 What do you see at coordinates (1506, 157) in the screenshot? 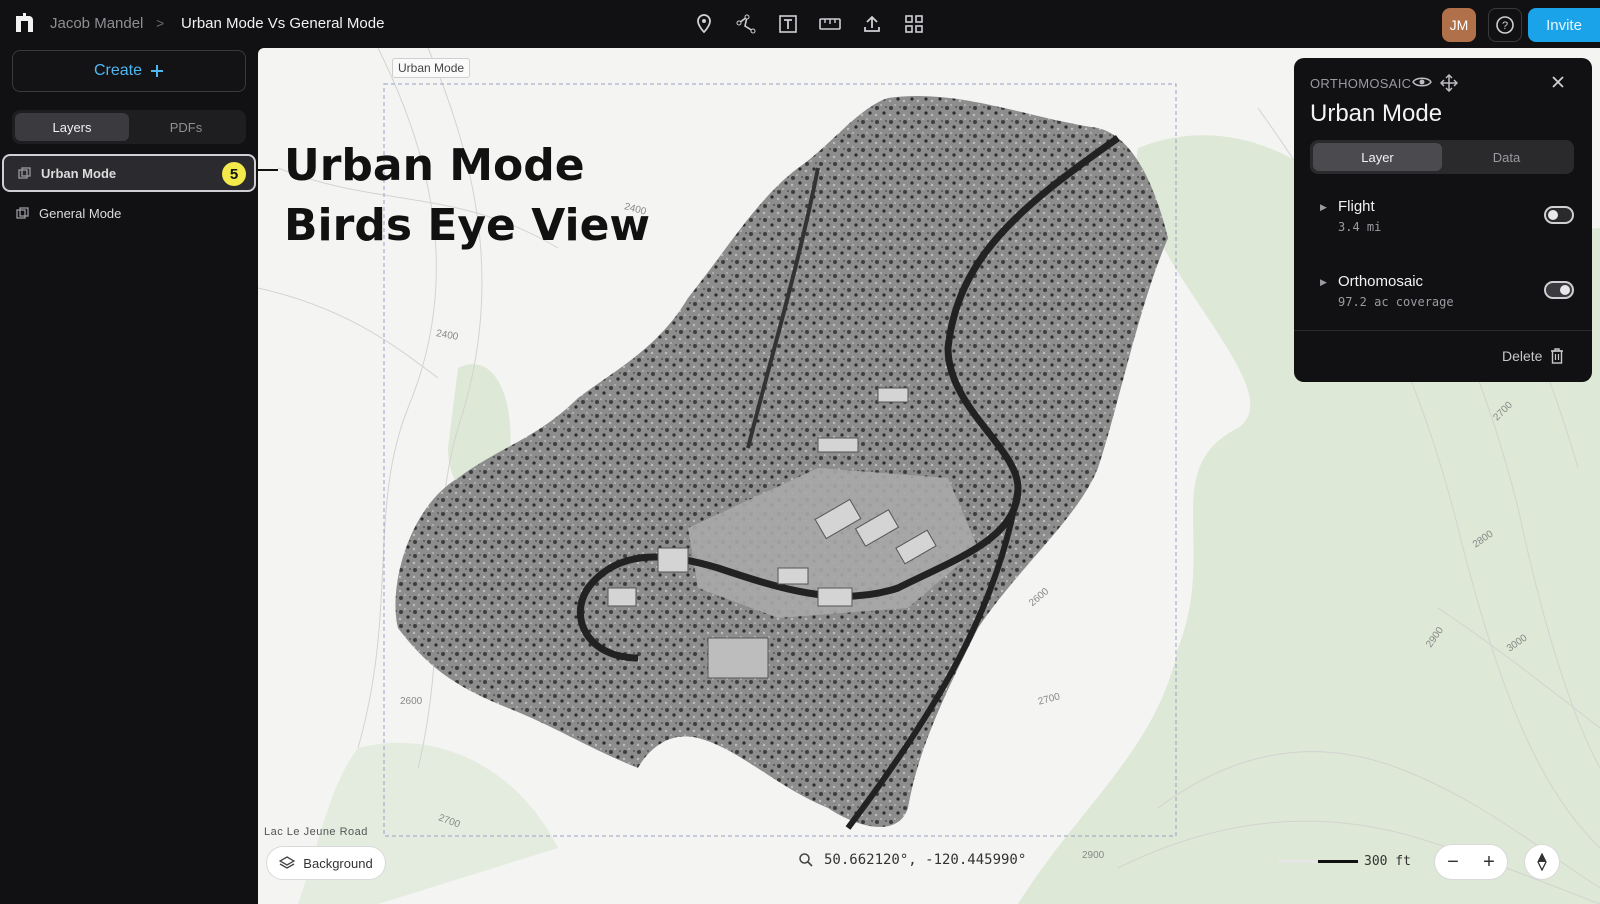
I see `tab-data: Data` at bounding box center [1506, 157].